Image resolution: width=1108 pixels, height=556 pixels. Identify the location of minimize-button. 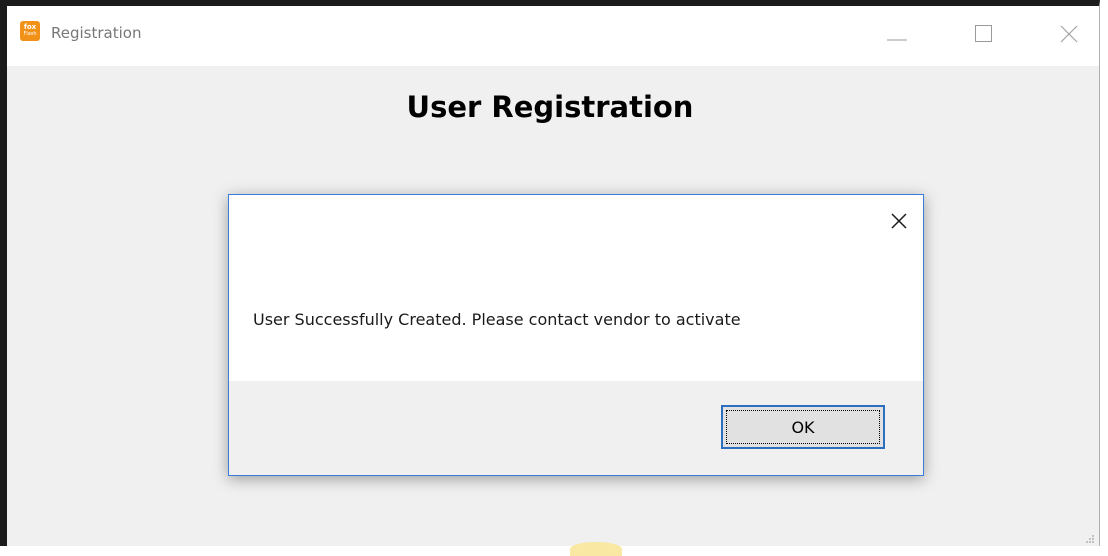
(892, 32).